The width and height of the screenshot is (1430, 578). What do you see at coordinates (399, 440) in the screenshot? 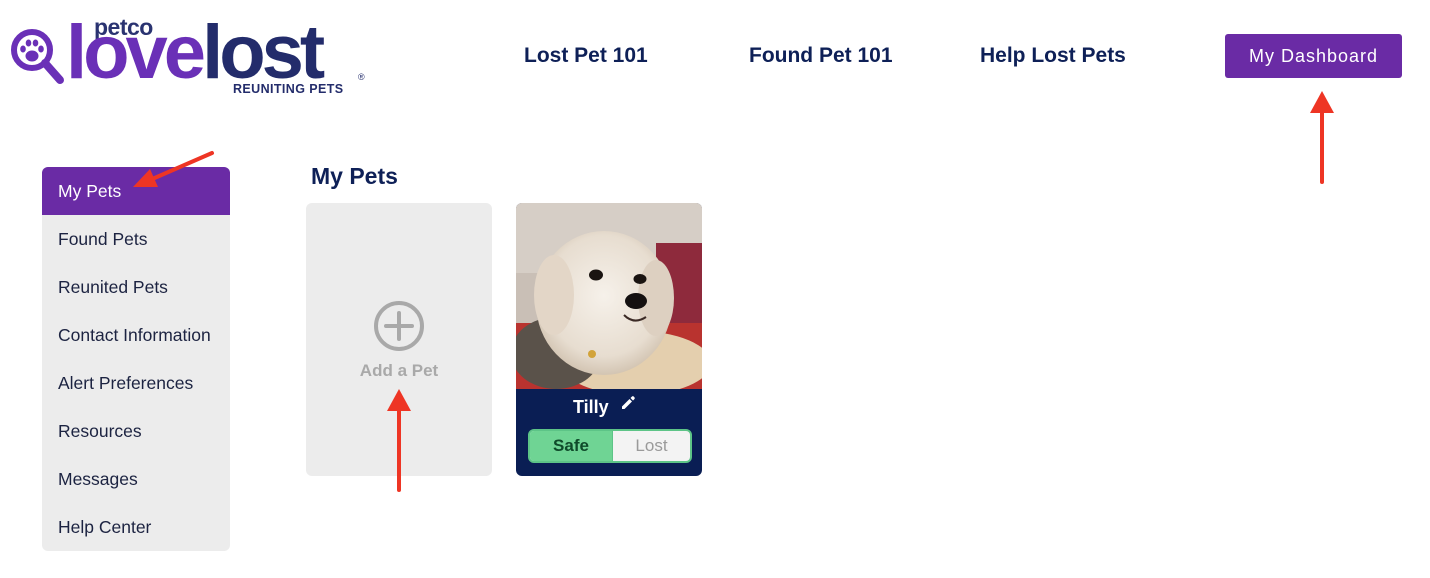
I see `arrow-to-add-a-pet` at bounding box center [399, 440].